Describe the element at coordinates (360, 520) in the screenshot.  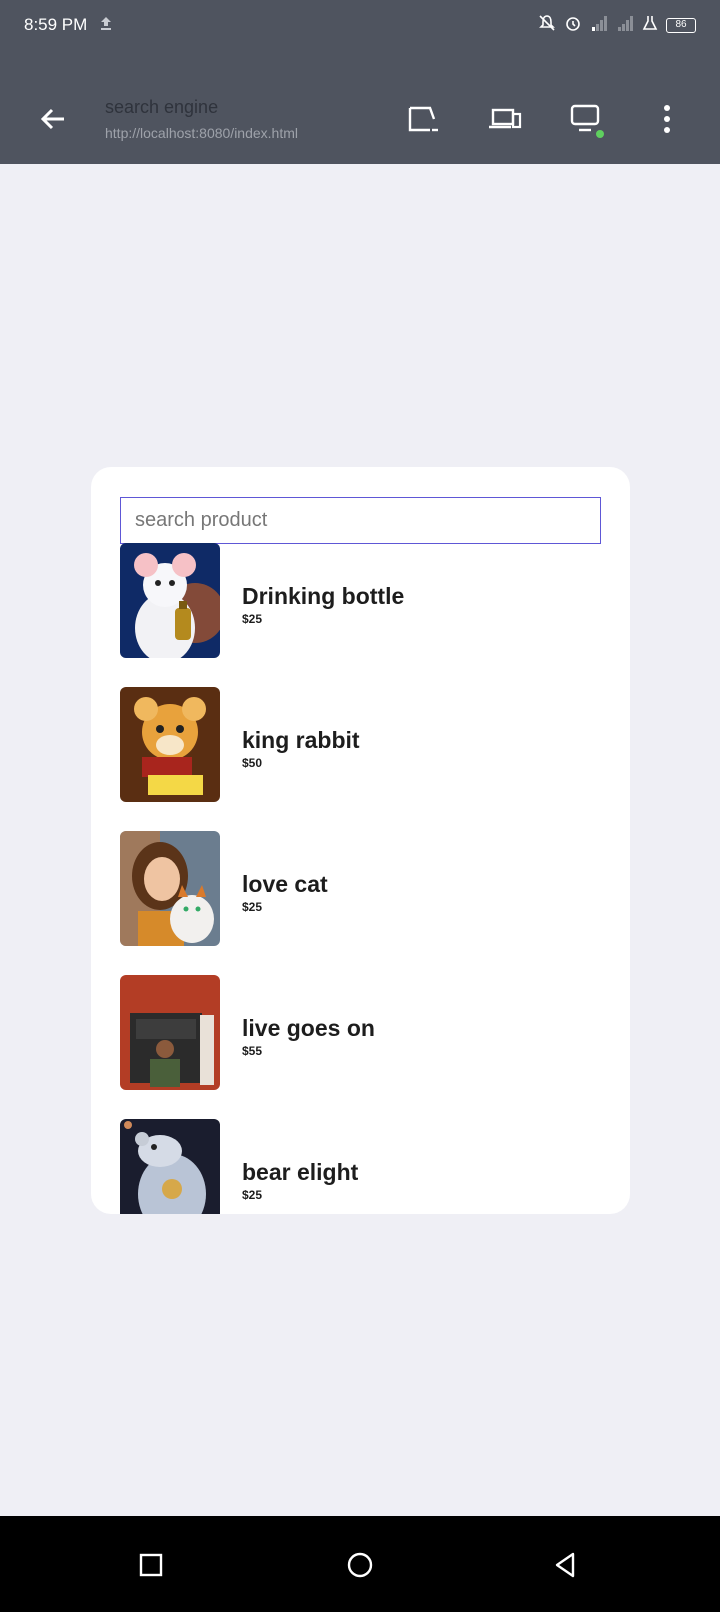
I see `search-input` at that location.